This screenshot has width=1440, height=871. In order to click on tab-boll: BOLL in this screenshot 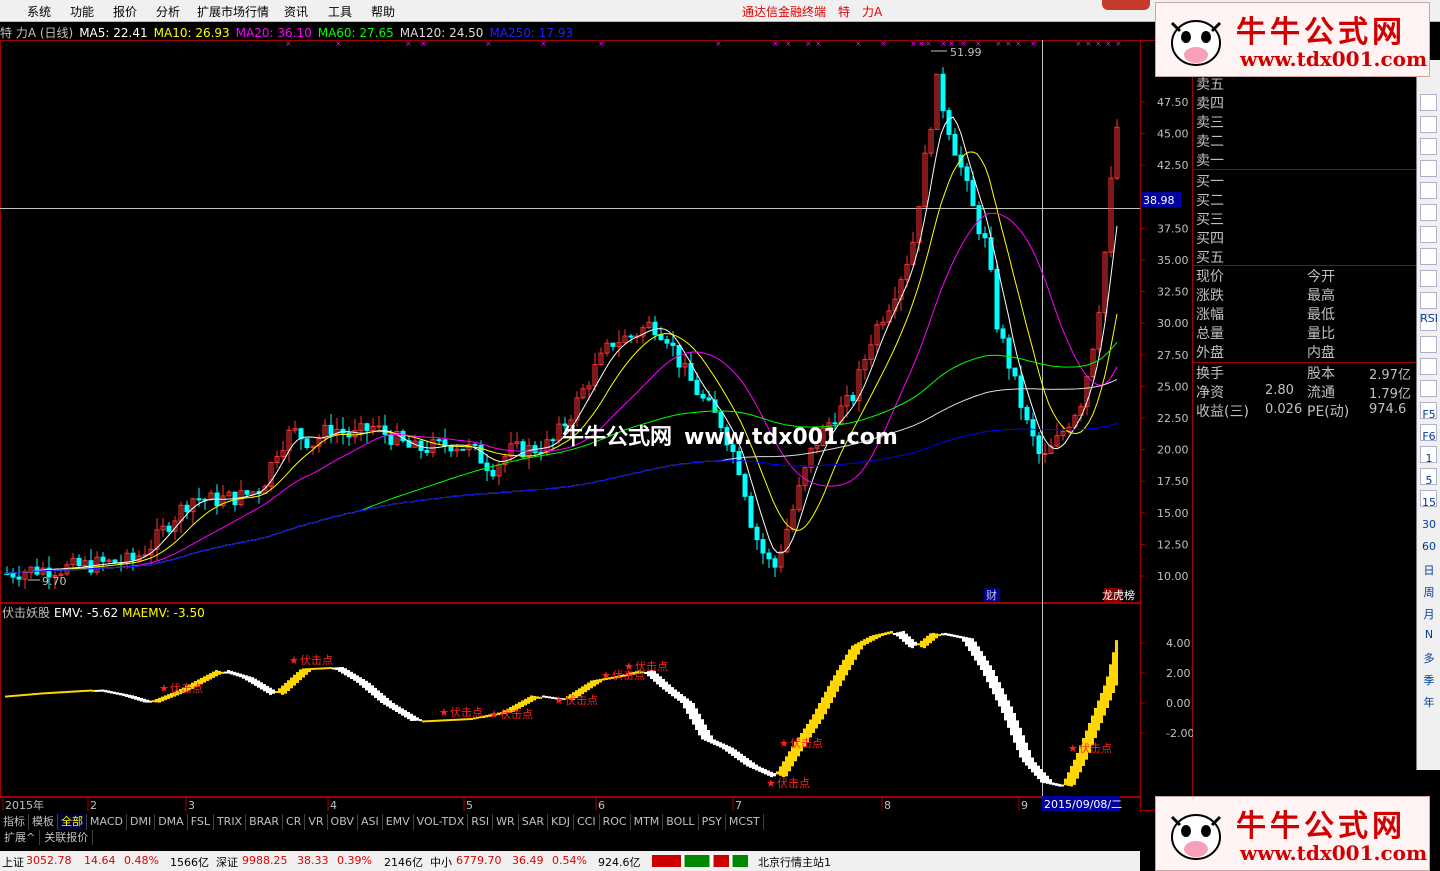, I will do `click(681, 822)`.